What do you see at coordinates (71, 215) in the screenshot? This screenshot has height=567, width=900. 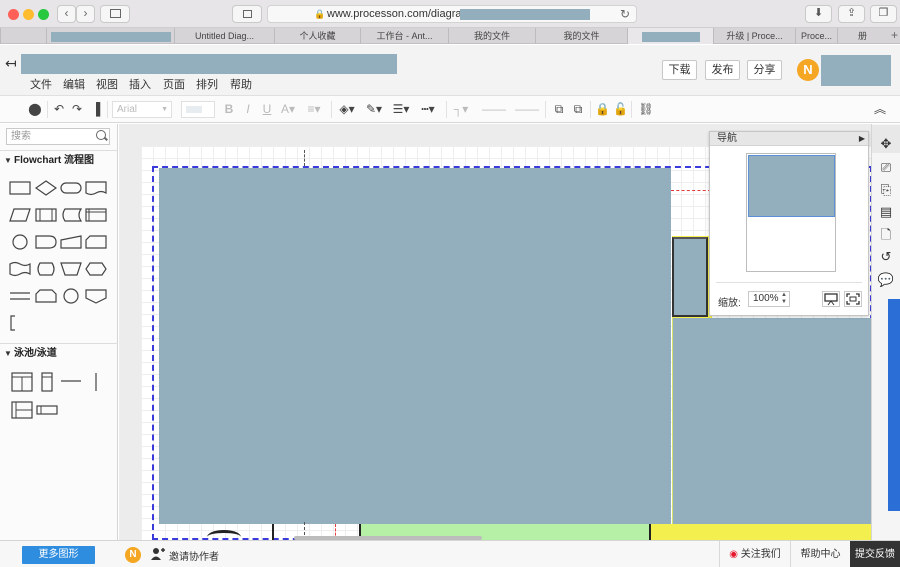 I see `shape-stored-data` at bounding box center [71, 215].